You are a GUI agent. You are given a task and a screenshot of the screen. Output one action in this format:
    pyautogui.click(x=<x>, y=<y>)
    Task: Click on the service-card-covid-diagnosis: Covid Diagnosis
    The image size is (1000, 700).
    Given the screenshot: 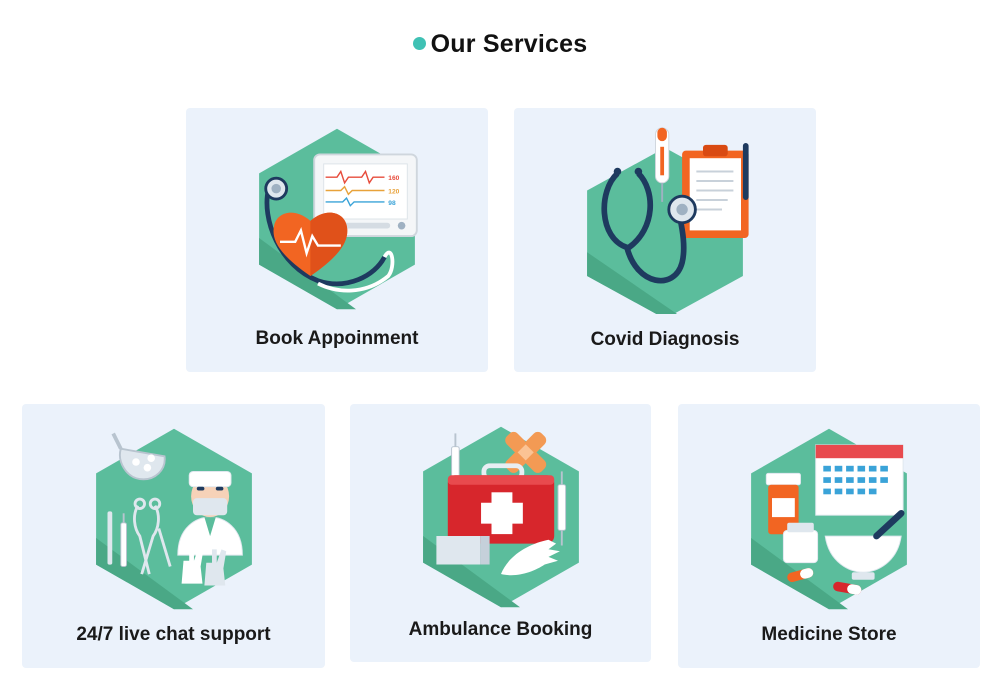 What is the action you would take?
    pyautogui.click(x=665, y=240)
    